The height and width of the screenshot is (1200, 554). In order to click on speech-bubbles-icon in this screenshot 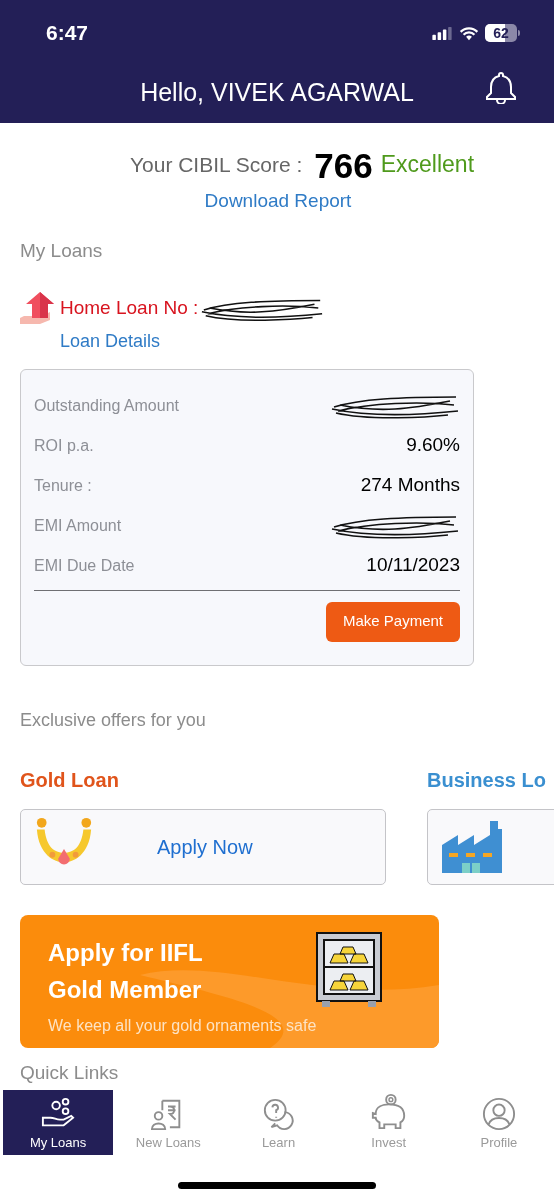, I will do `click(278, 1113)`.